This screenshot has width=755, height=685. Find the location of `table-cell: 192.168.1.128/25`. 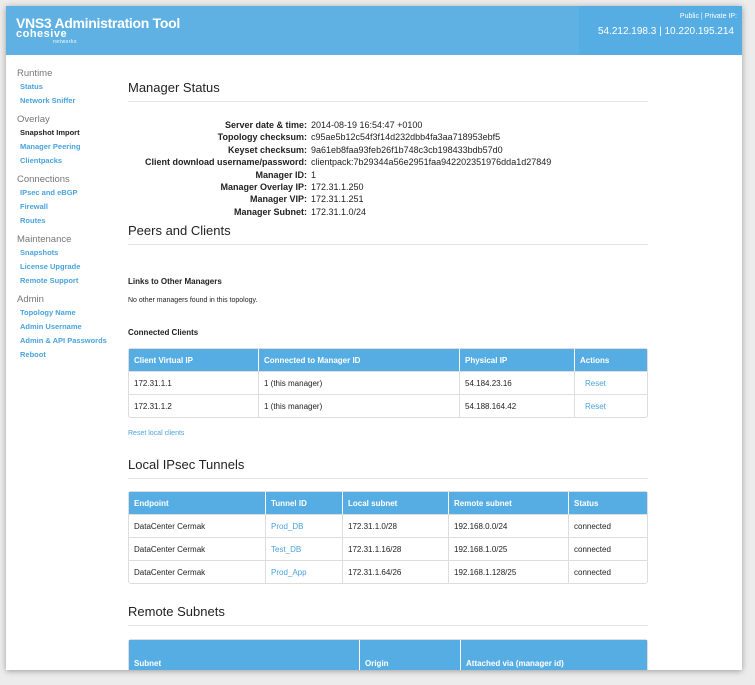

table-cell: 192.168.1.128/25 is located at coordinates (508, 571).